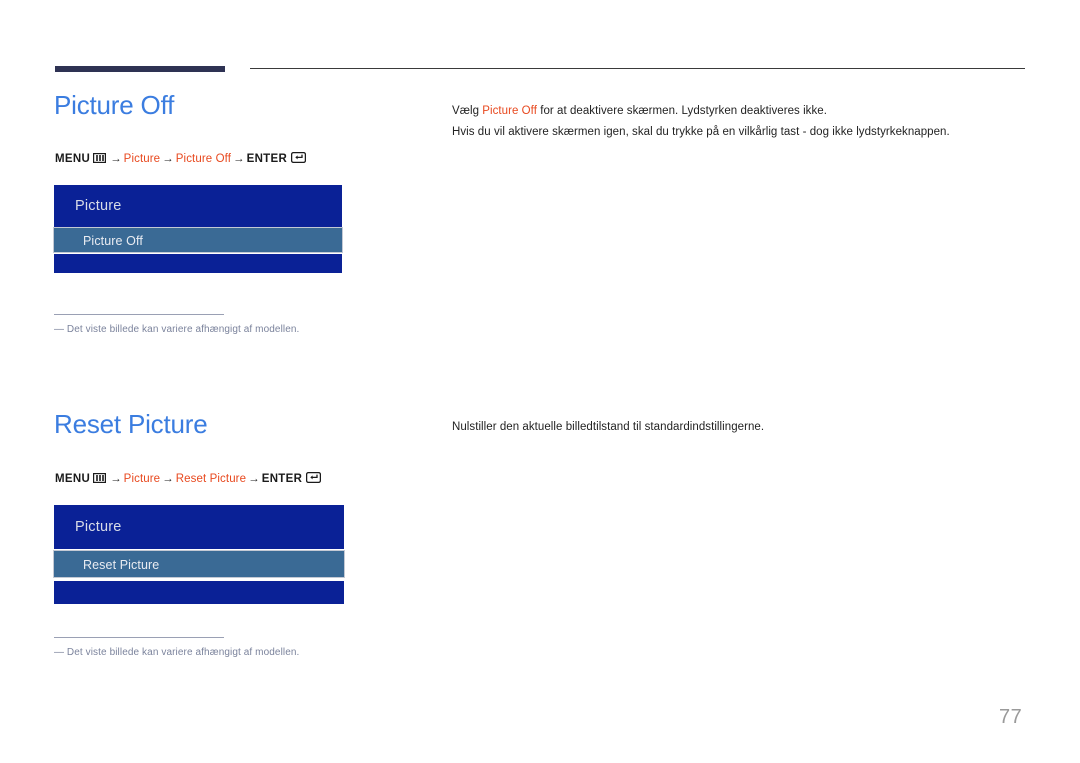 This screenshot has width=1080, height=763. I want to click on osd-header-title-2: Picture, so click(199, 527).